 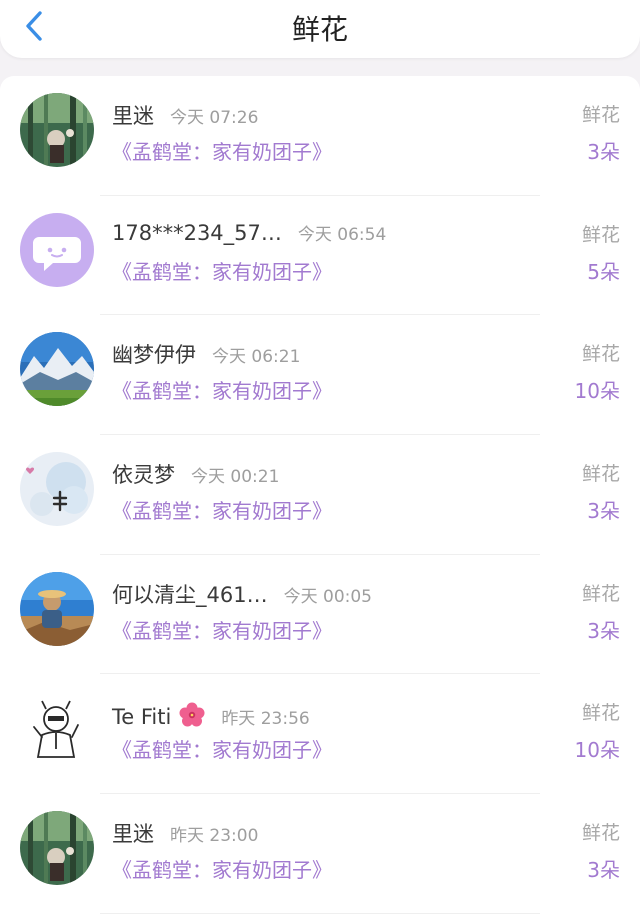 What do you see at coordinates (143, 474) in the screenshot?
I see `user-name: 依灵梦` at bounding box center [143, 474].